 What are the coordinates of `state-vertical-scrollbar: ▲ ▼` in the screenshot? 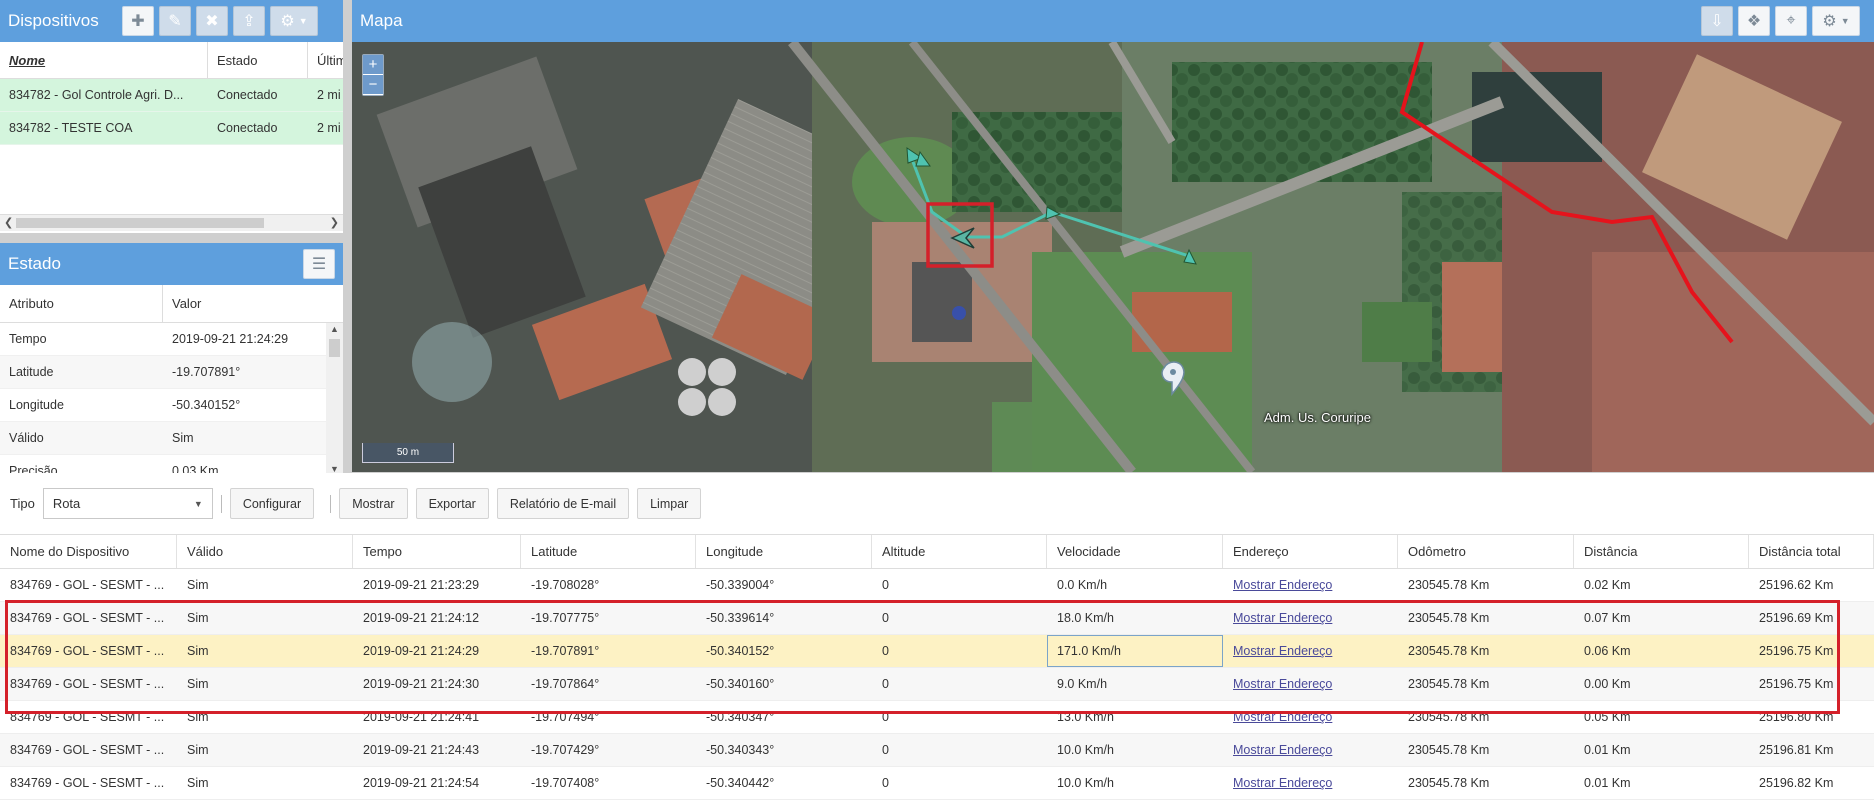 It's located at (334, 399).